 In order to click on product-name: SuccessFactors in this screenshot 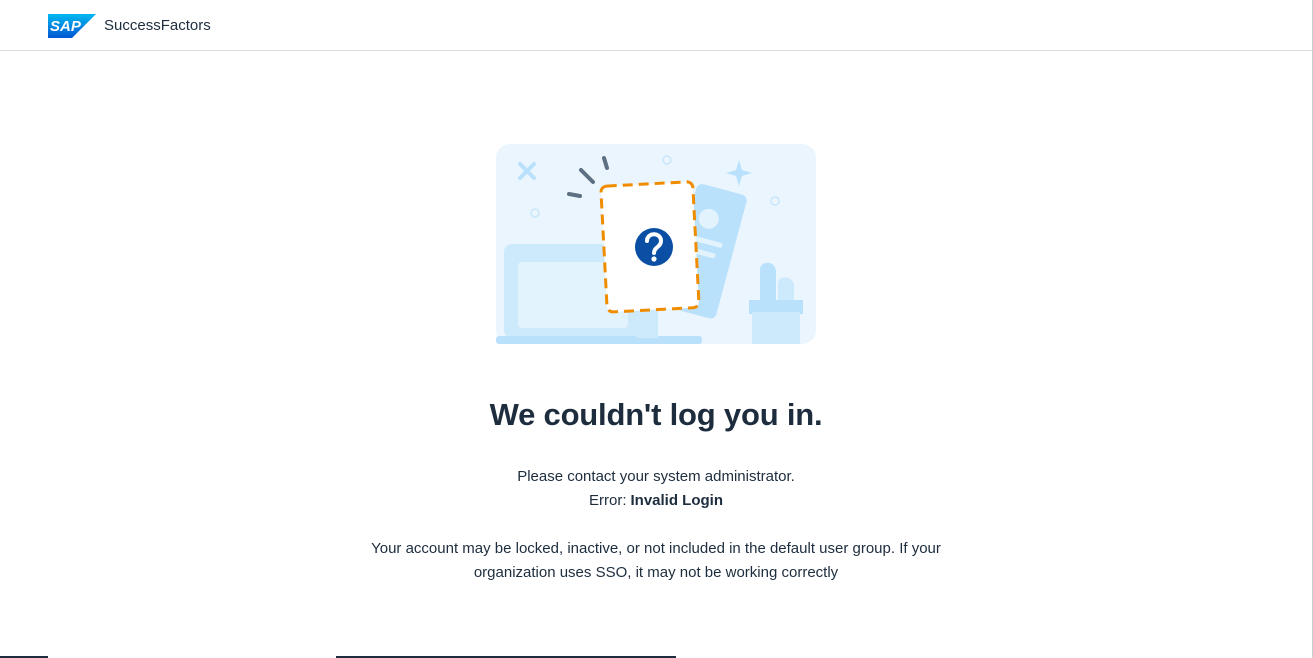, I will do `click(157, 25)`.